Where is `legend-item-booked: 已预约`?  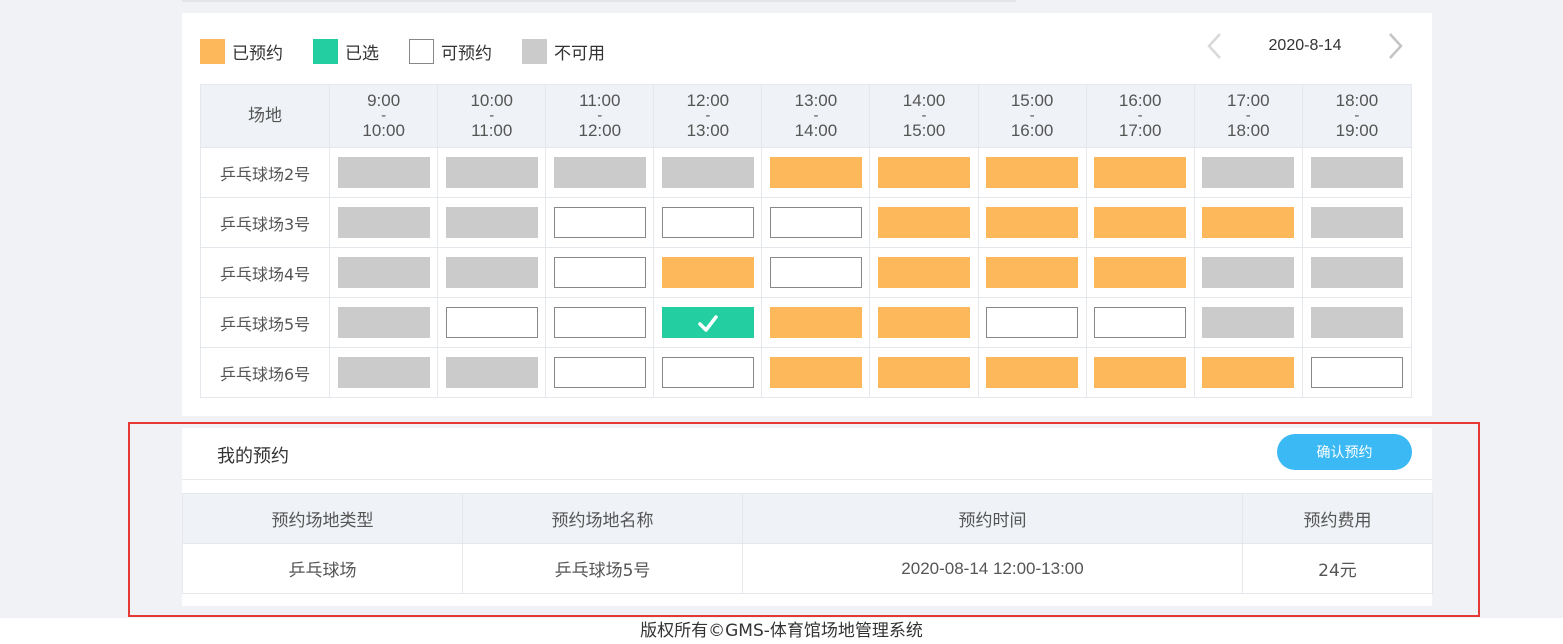 legend-item-booked: 已预约 is located at coordinates (241, 51).